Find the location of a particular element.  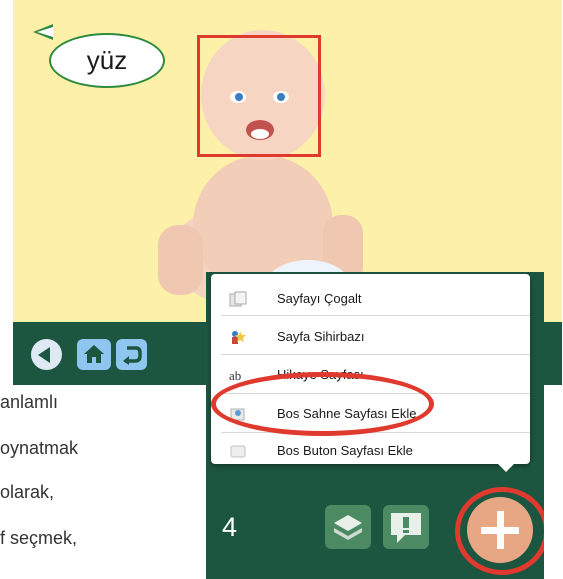

face-highlight-box is located at coordinates (259, 96).